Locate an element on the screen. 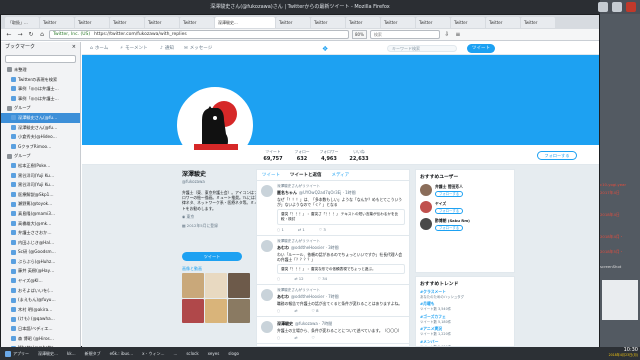 This screenshot has height=360, width=640. stat-likes: いいね 22,633 is located at coordinates (359, 155).